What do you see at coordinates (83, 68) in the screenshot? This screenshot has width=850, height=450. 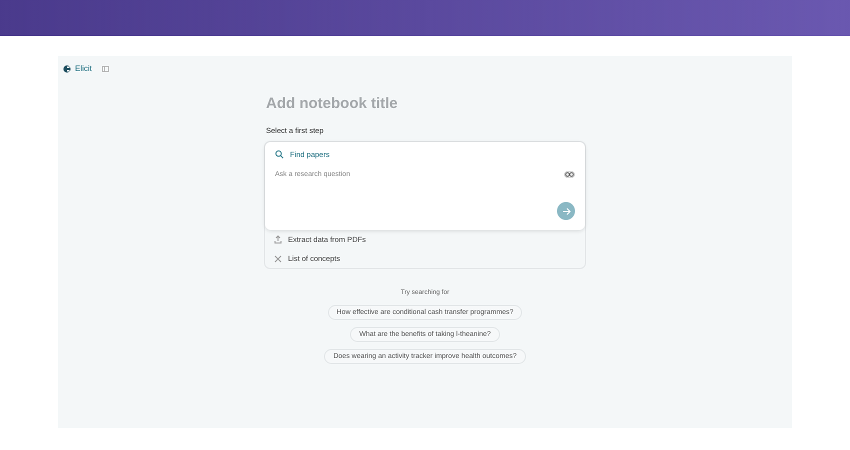 I see `brand-name: Elicit` at bounding box center [83, 68].